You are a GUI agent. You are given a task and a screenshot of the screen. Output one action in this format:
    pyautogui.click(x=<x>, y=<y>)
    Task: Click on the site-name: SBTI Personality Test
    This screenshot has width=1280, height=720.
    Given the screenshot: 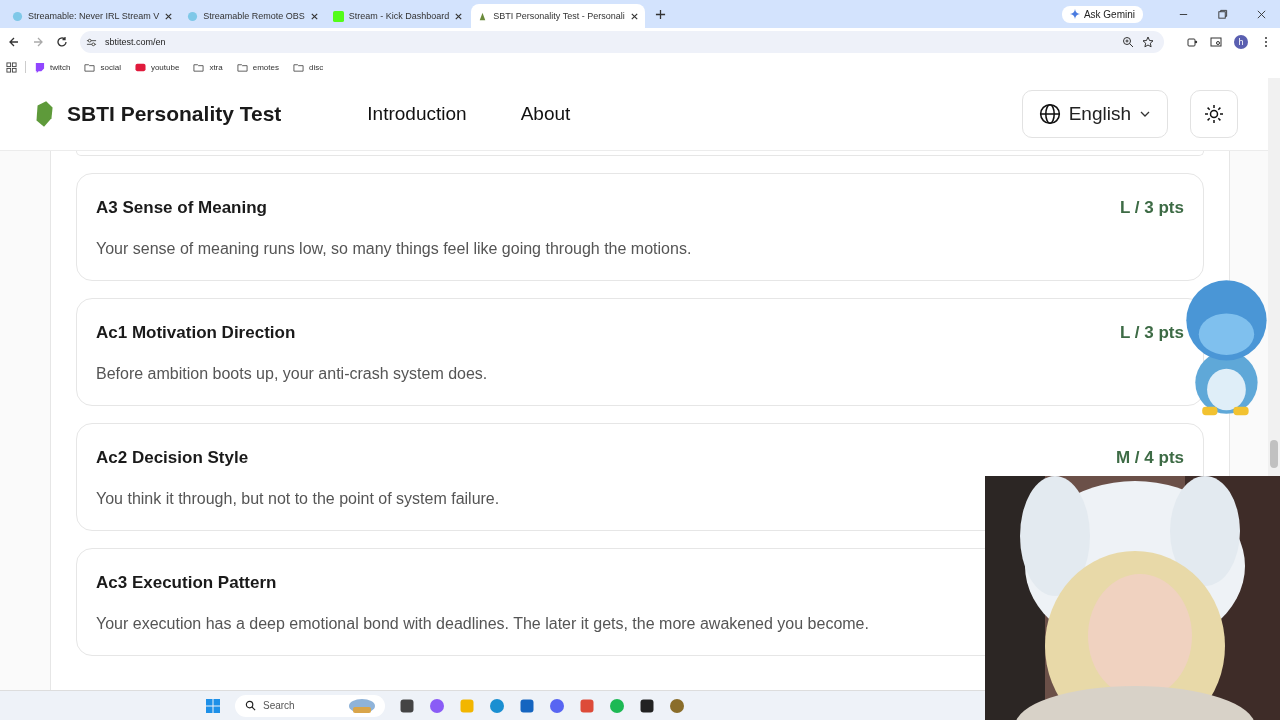 What is the action you would take?
    pyautogui.click(x=174, y=114)
    